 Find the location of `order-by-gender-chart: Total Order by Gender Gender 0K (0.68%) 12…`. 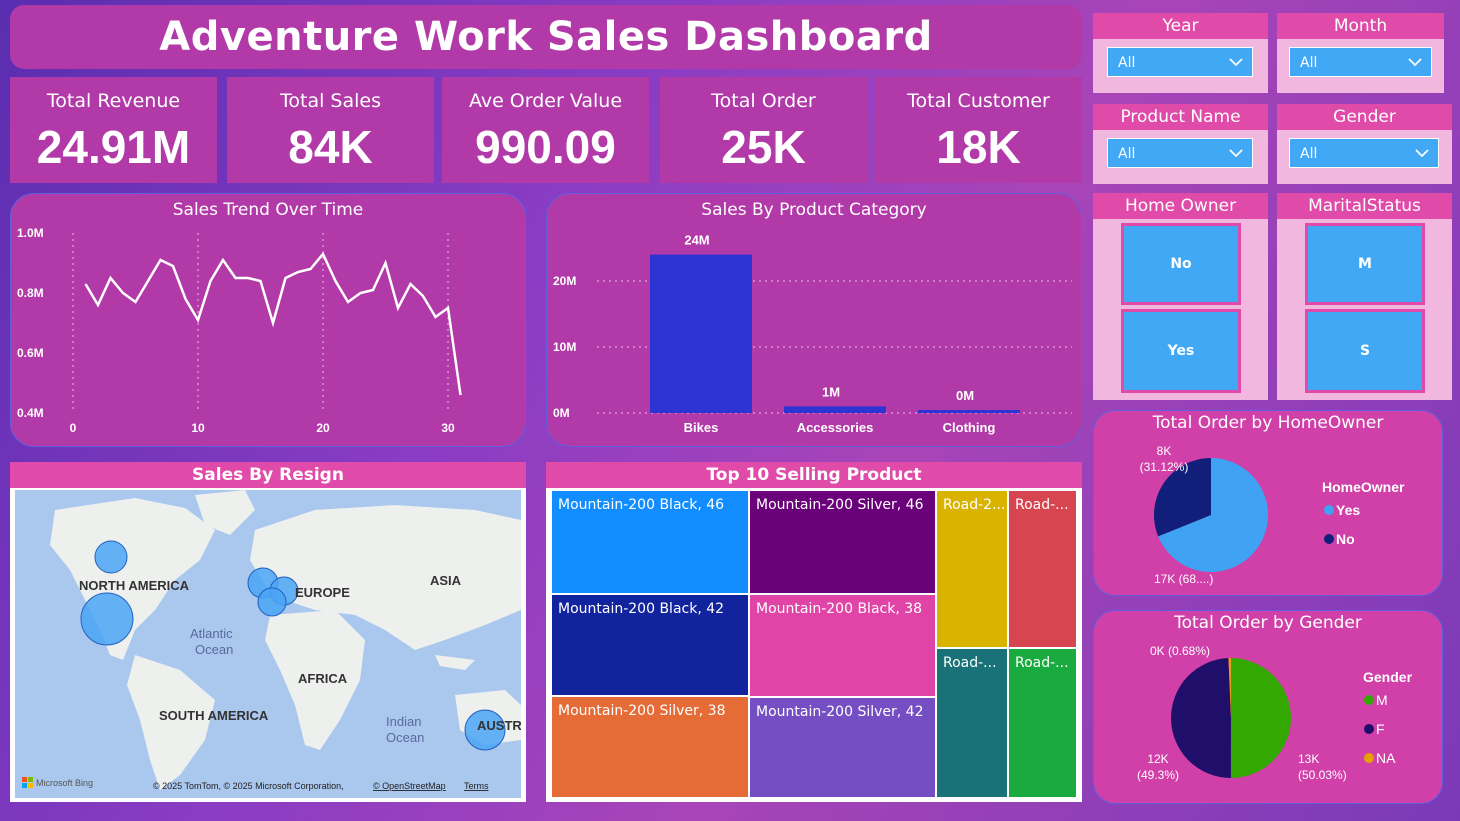

order-by-gender-chart: Total Order by Gender Gender 0K (0.68%) 12… is located at coordinates (1268, 707).